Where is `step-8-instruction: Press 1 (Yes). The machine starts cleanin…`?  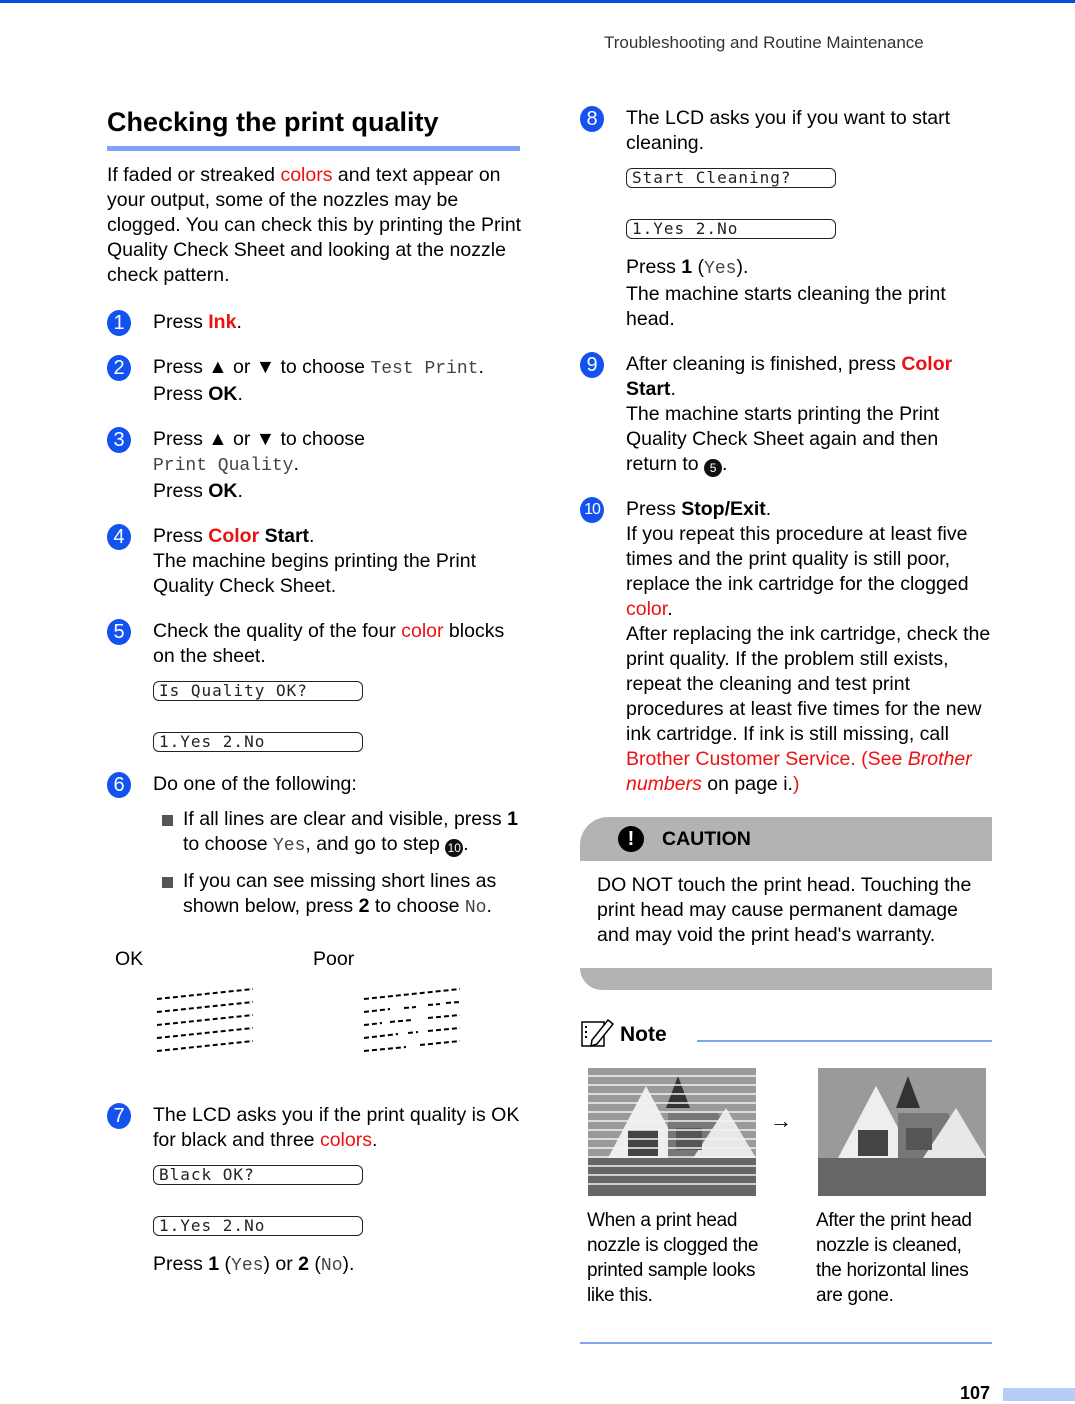 step-8-instruction: Press 1 (Yes). The machine starts cleanin… is located at coordinates (786, 293).